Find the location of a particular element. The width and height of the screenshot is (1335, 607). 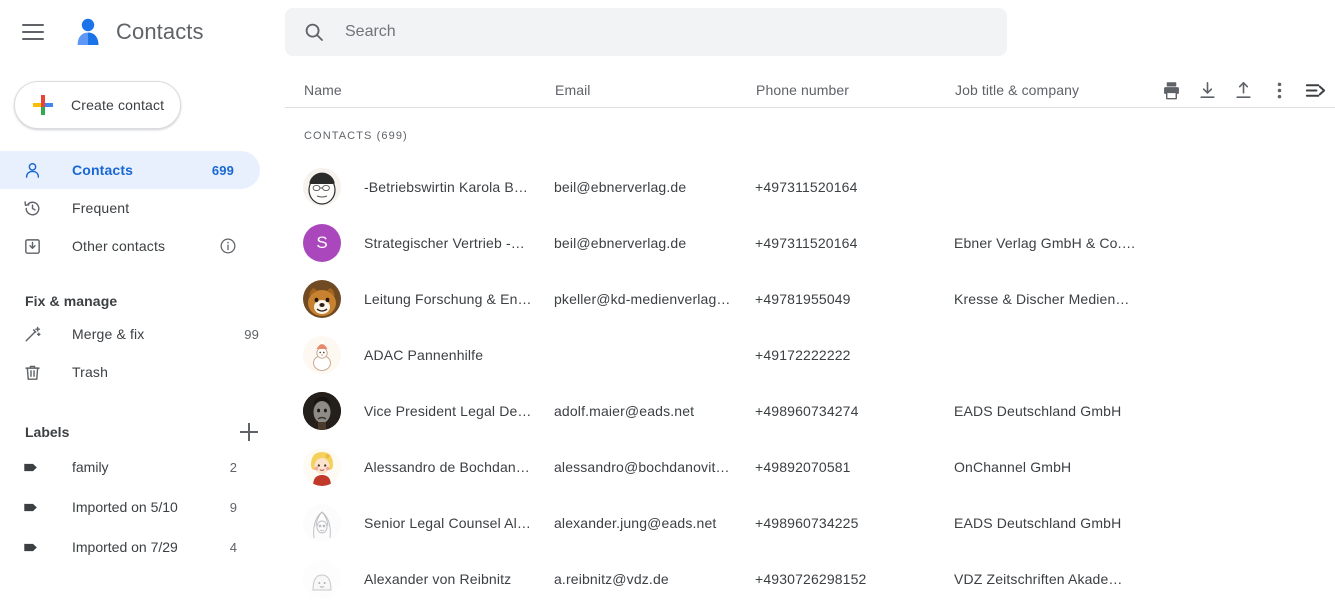

table-row: ADAC Pannenhilfe +49172222222 is located at coordinates (810, 355).